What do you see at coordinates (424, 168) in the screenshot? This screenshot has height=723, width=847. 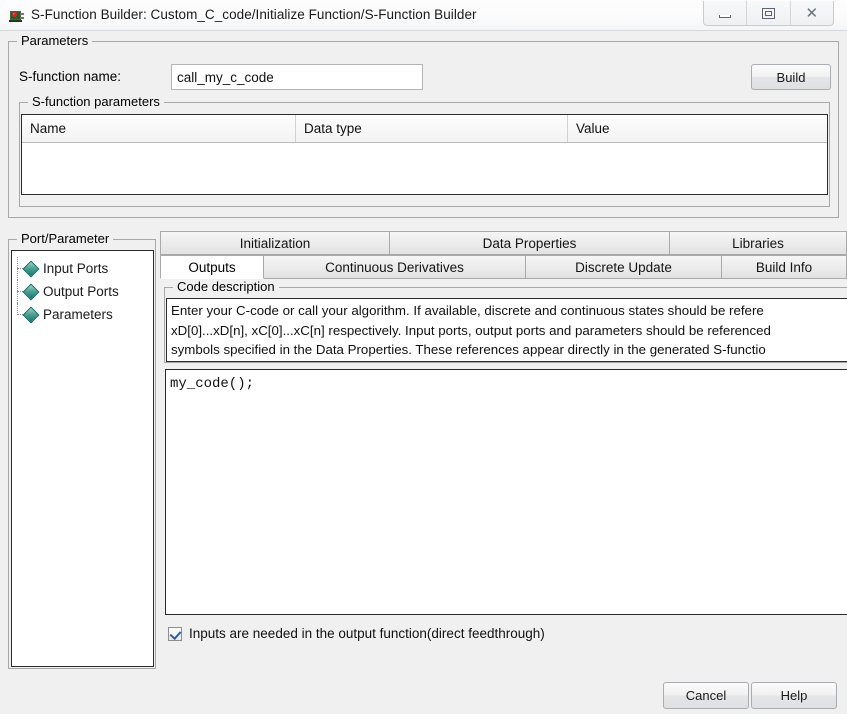 I see `table-body` at bounding box center [424, 168].